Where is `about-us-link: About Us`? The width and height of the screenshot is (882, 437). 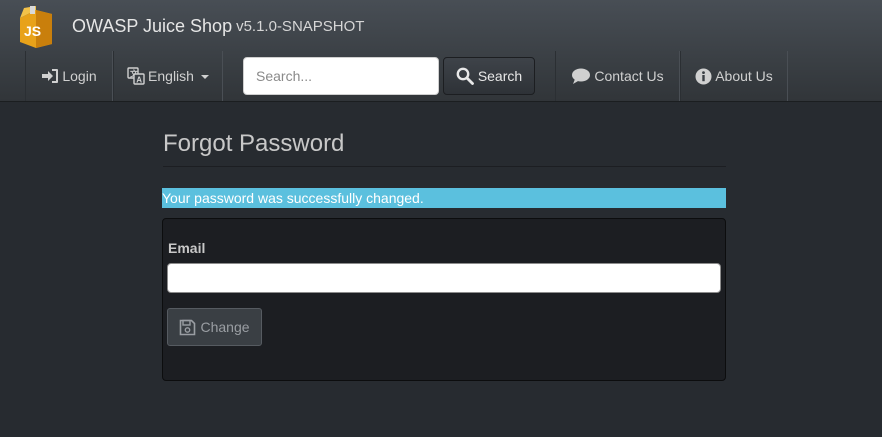
about-us-link: About Us is located at coordinates (734, 76).